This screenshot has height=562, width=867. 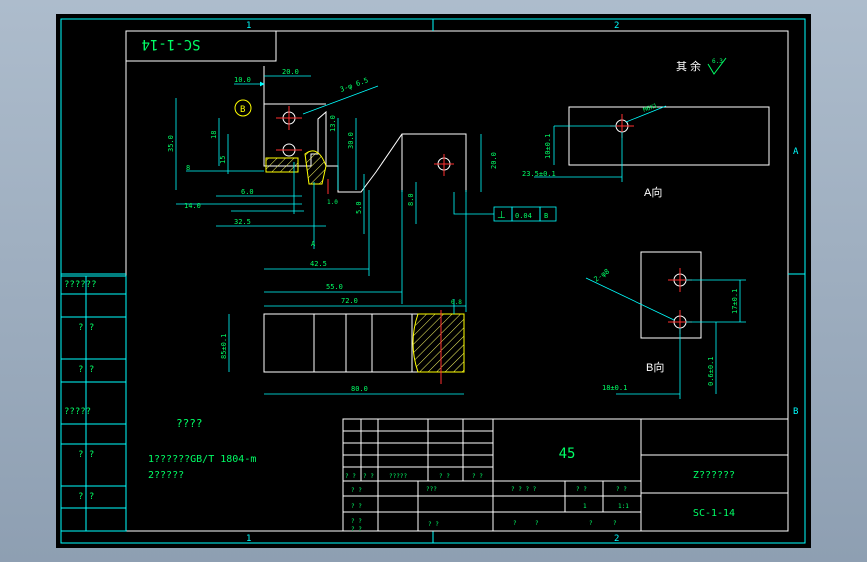 What do you see at coordinates (214, 135) in the screenshot?
I see `dim-18: 18` at bounding box center [214, 135].